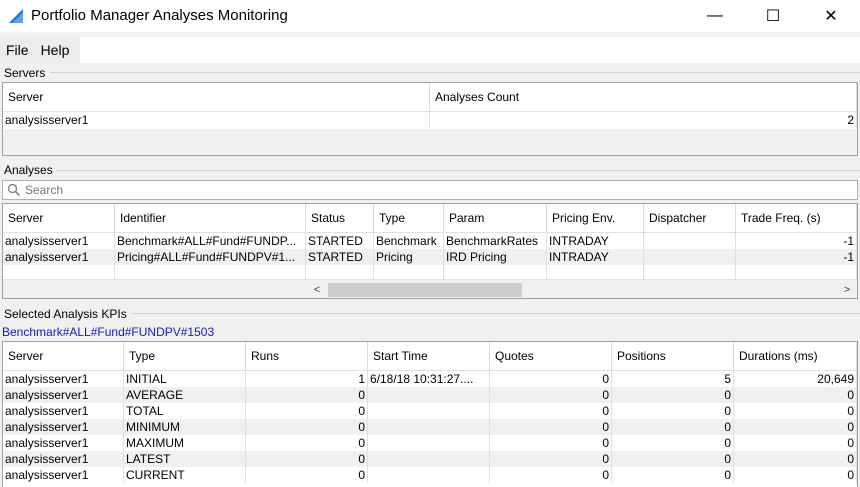  I want to click on column-header-status: Status, so click(340, 218).